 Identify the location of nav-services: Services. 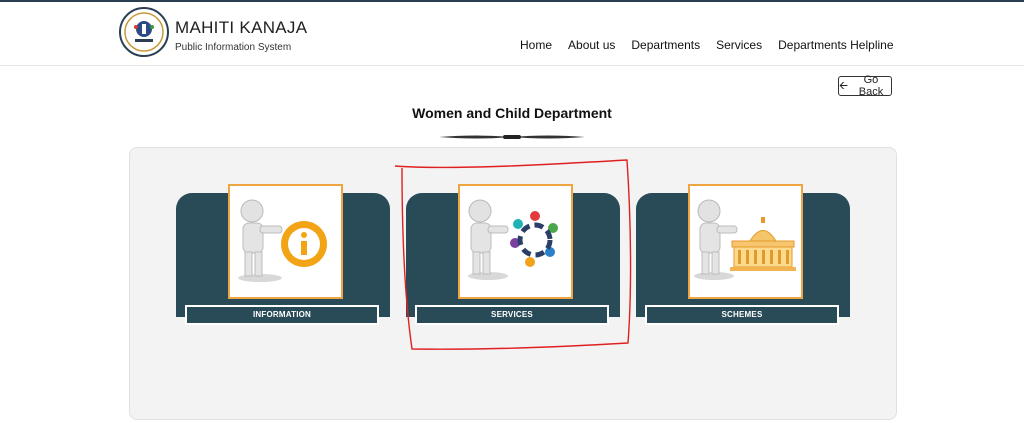
(739, 45).